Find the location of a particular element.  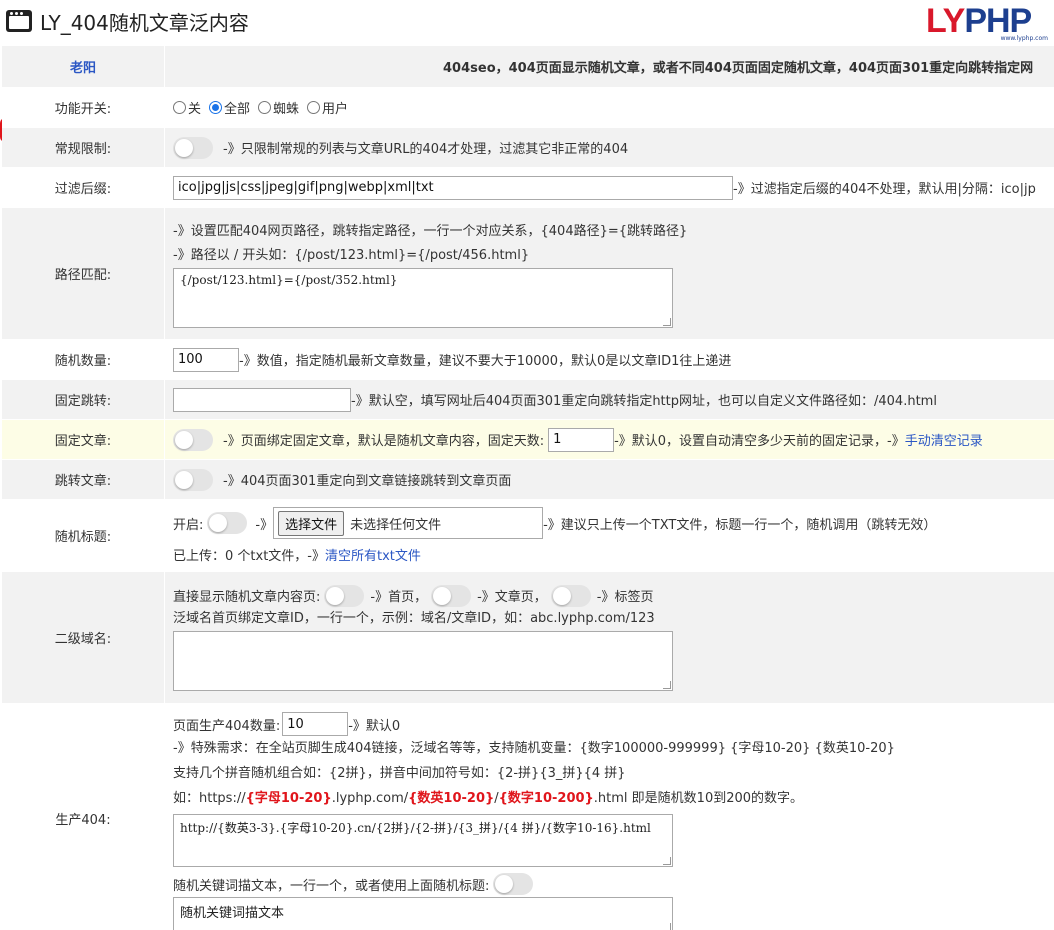

feature-radio-group: 关 全部 蜘蛛 用户 is located at coordinates (613, 107).